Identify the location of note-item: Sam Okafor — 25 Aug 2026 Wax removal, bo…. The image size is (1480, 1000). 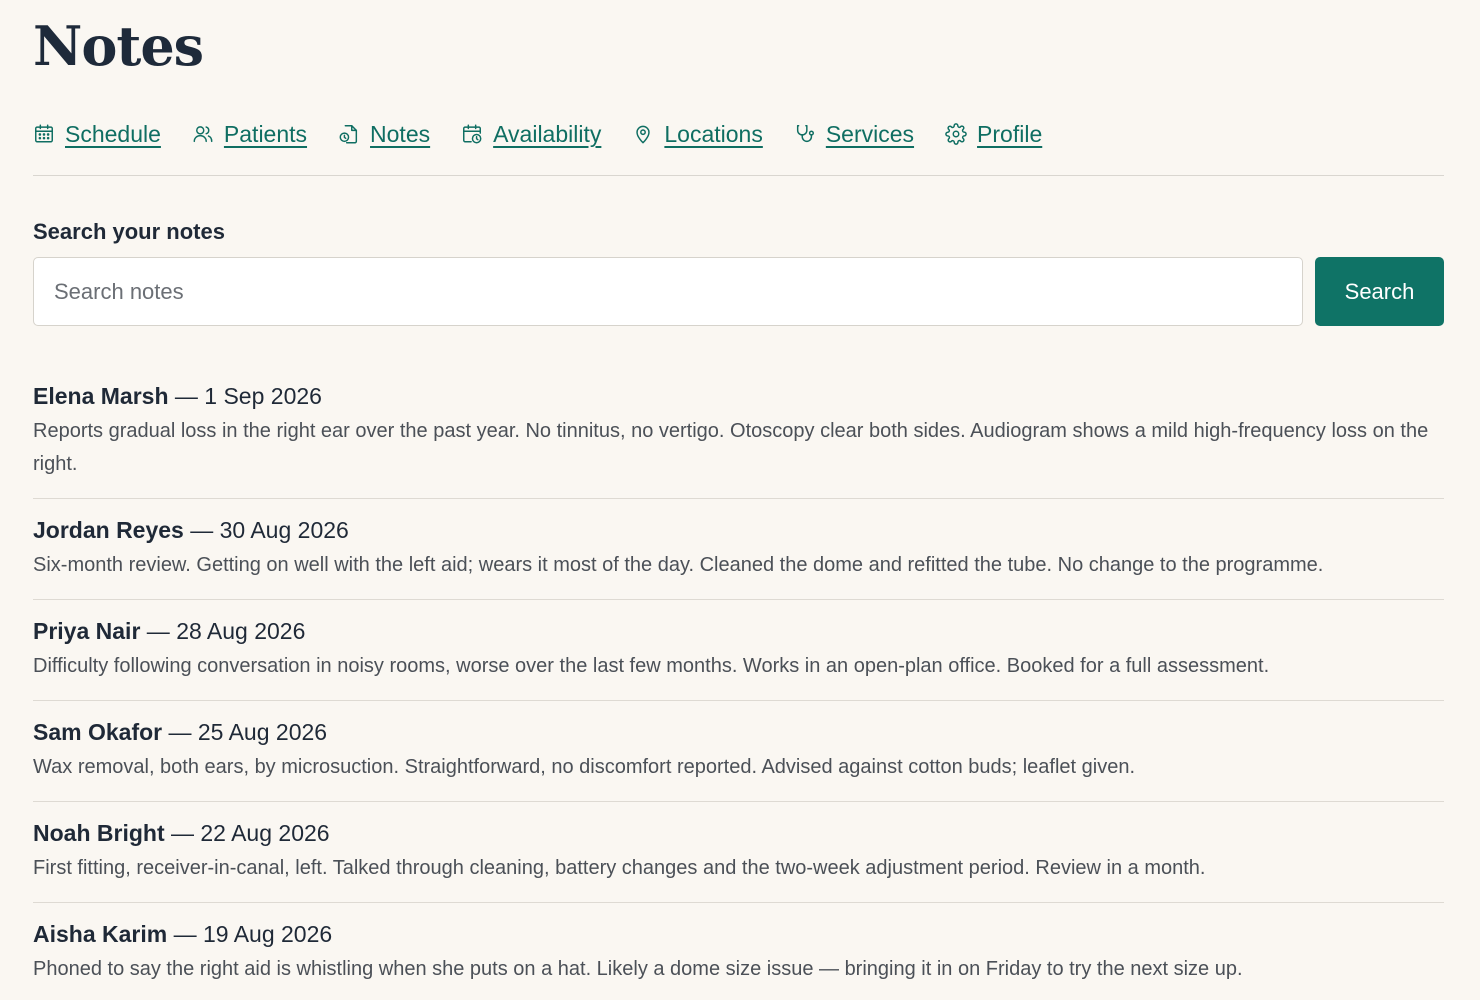
(738, 751).